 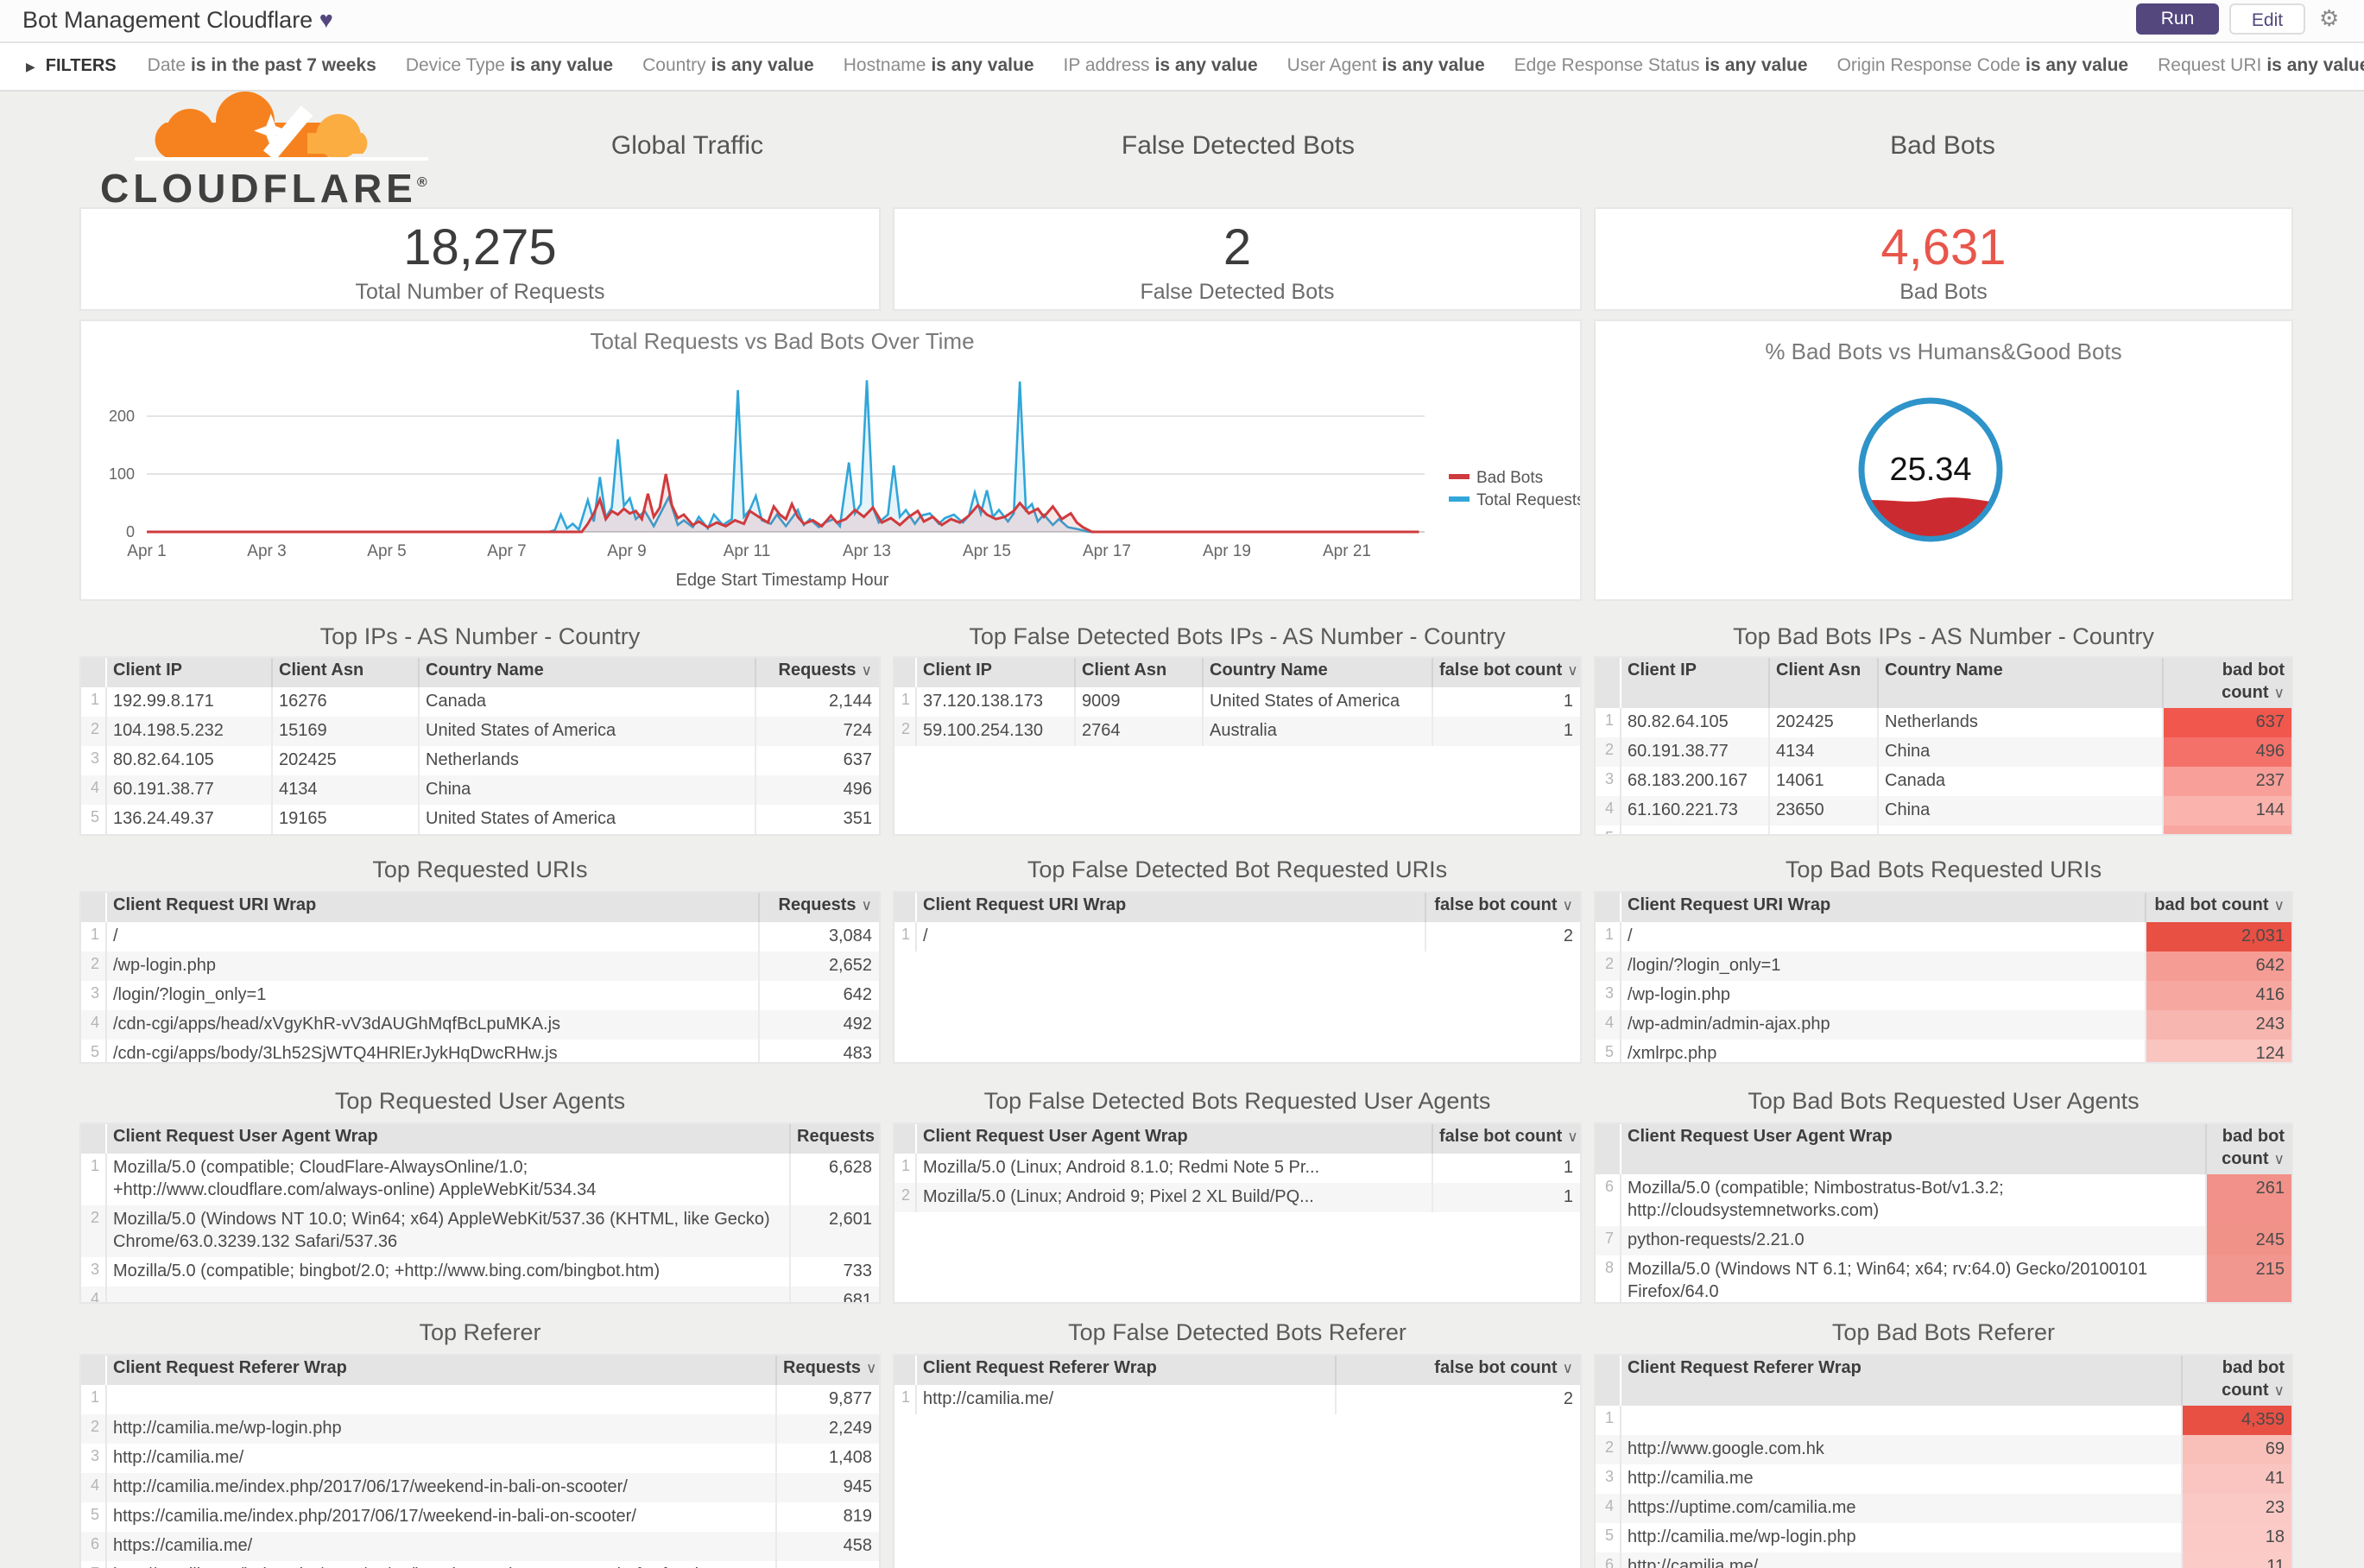 I want to click on table-row: 1 9,877, so click(x=480, y=1399).